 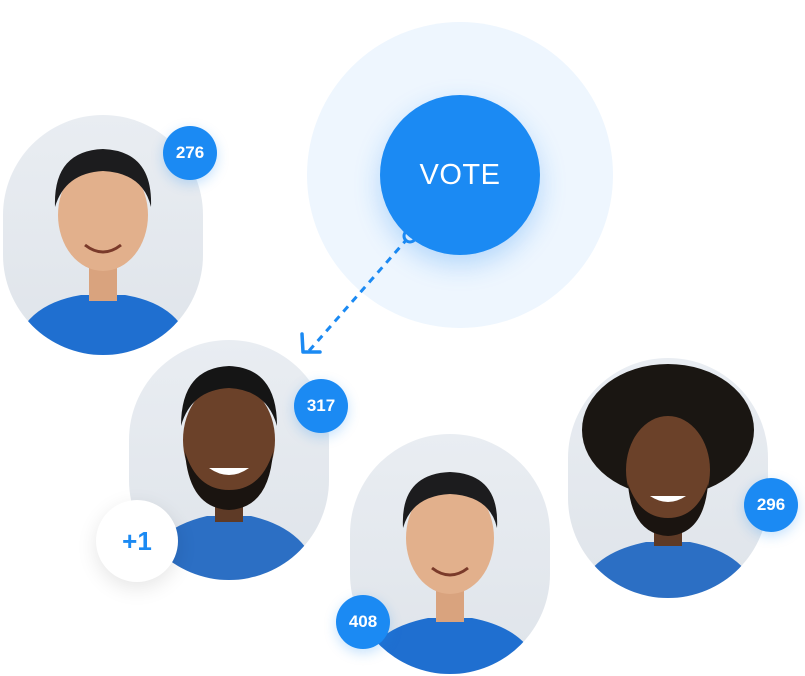 What do you see at coordinates (771, 505) in the screenshot?
I see `vote-count-badge-4: 296` at bounding box center [771, 505].